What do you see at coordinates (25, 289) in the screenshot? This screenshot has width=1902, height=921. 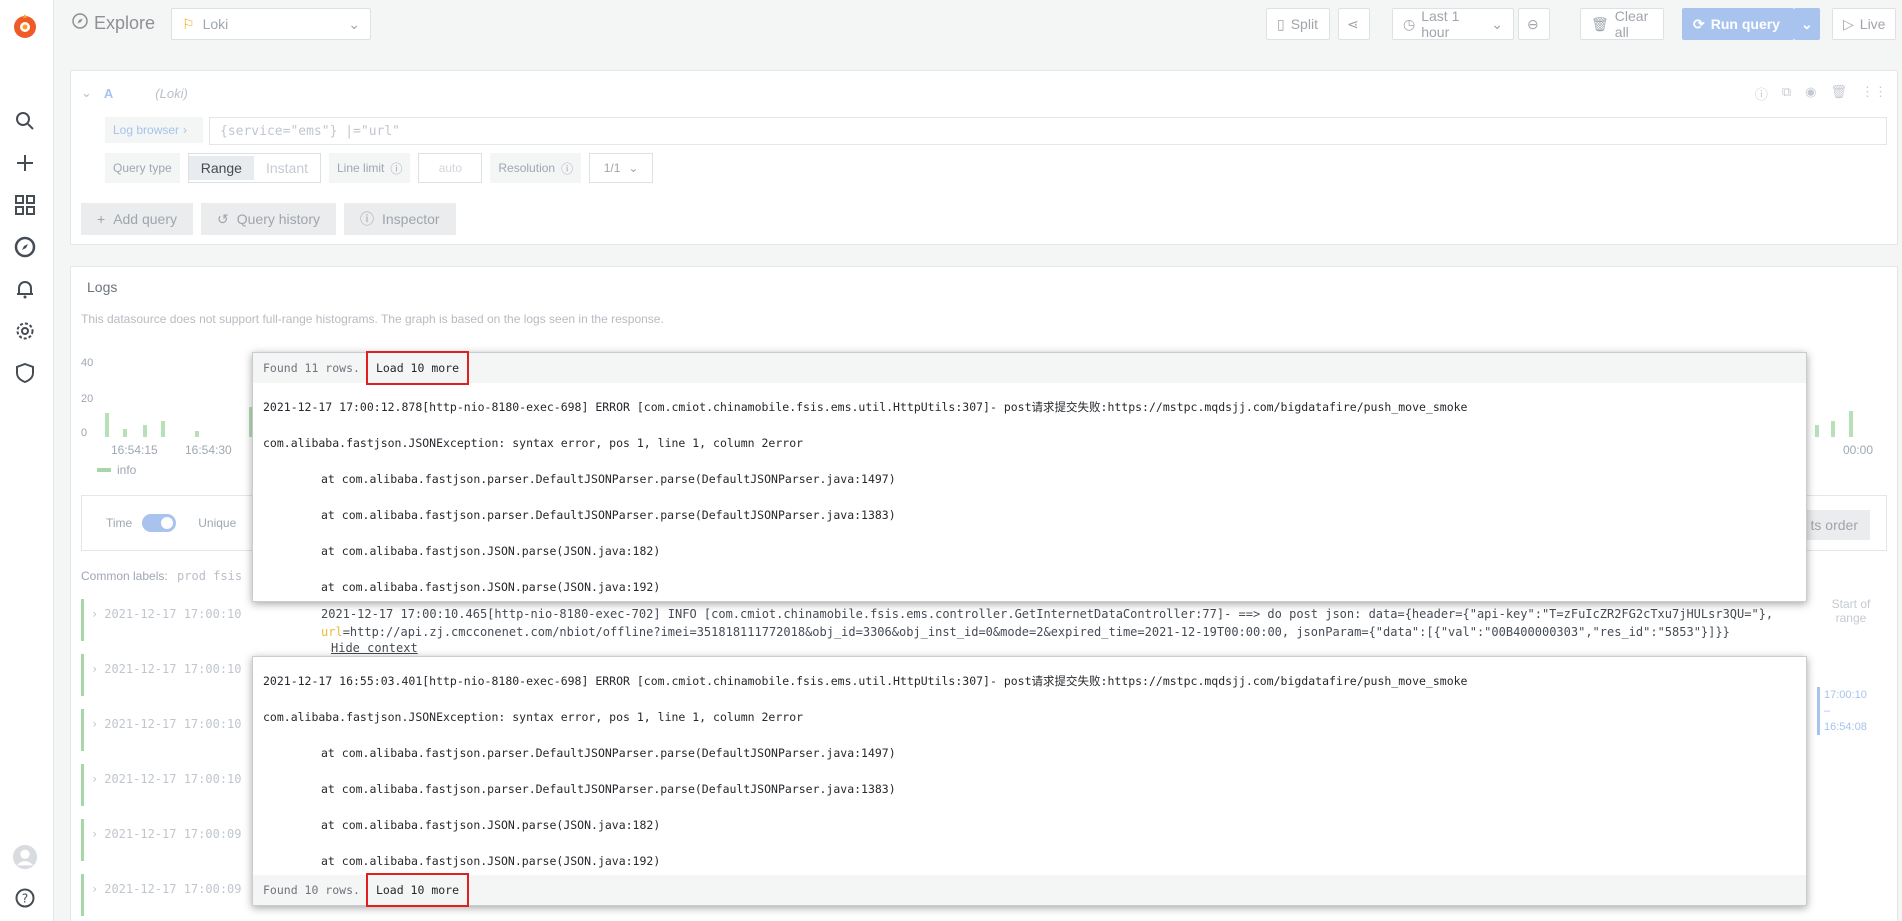 I see `alerting-icon` at bounding box center [25, 289].